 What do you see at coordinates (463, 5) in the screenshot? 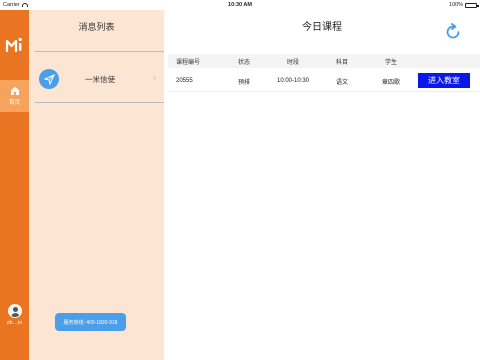
I see `battery-info: 100%` at bounding box center [463, 5].